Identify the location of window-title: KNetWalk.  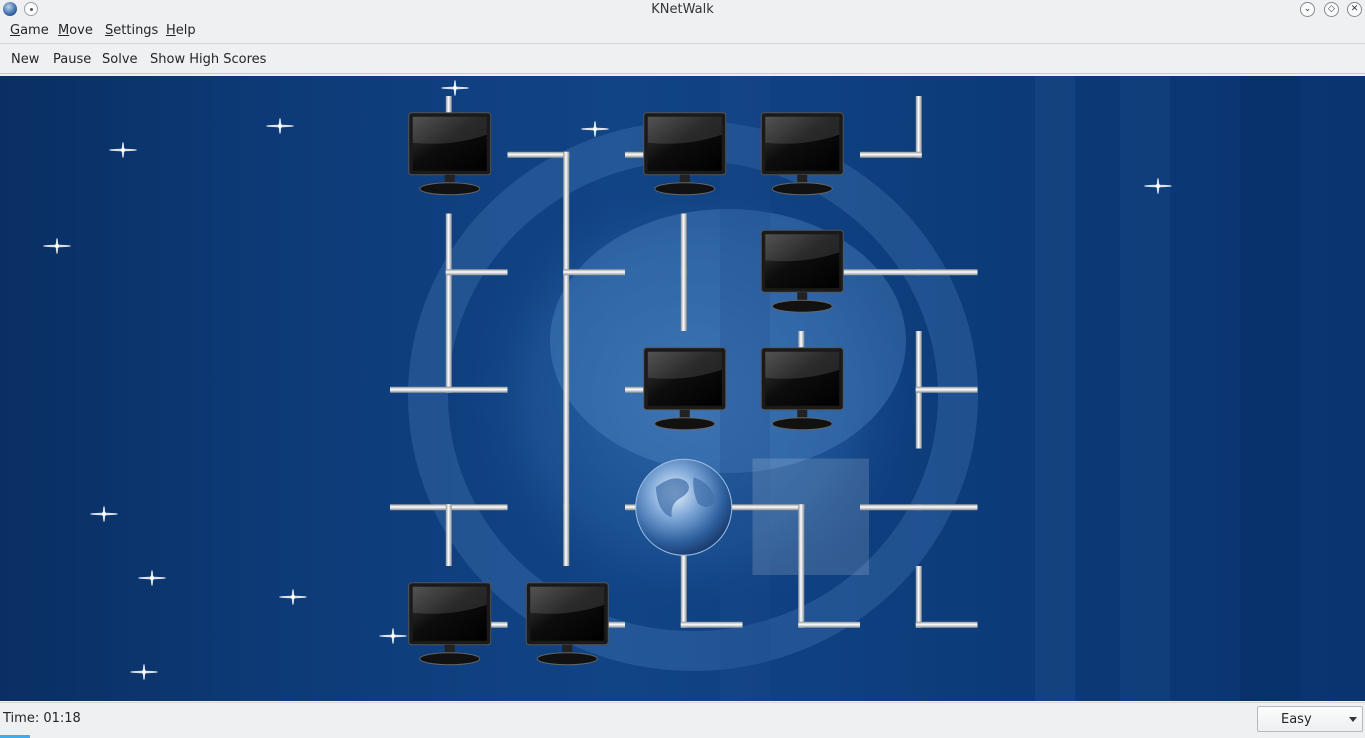
(682, 9).